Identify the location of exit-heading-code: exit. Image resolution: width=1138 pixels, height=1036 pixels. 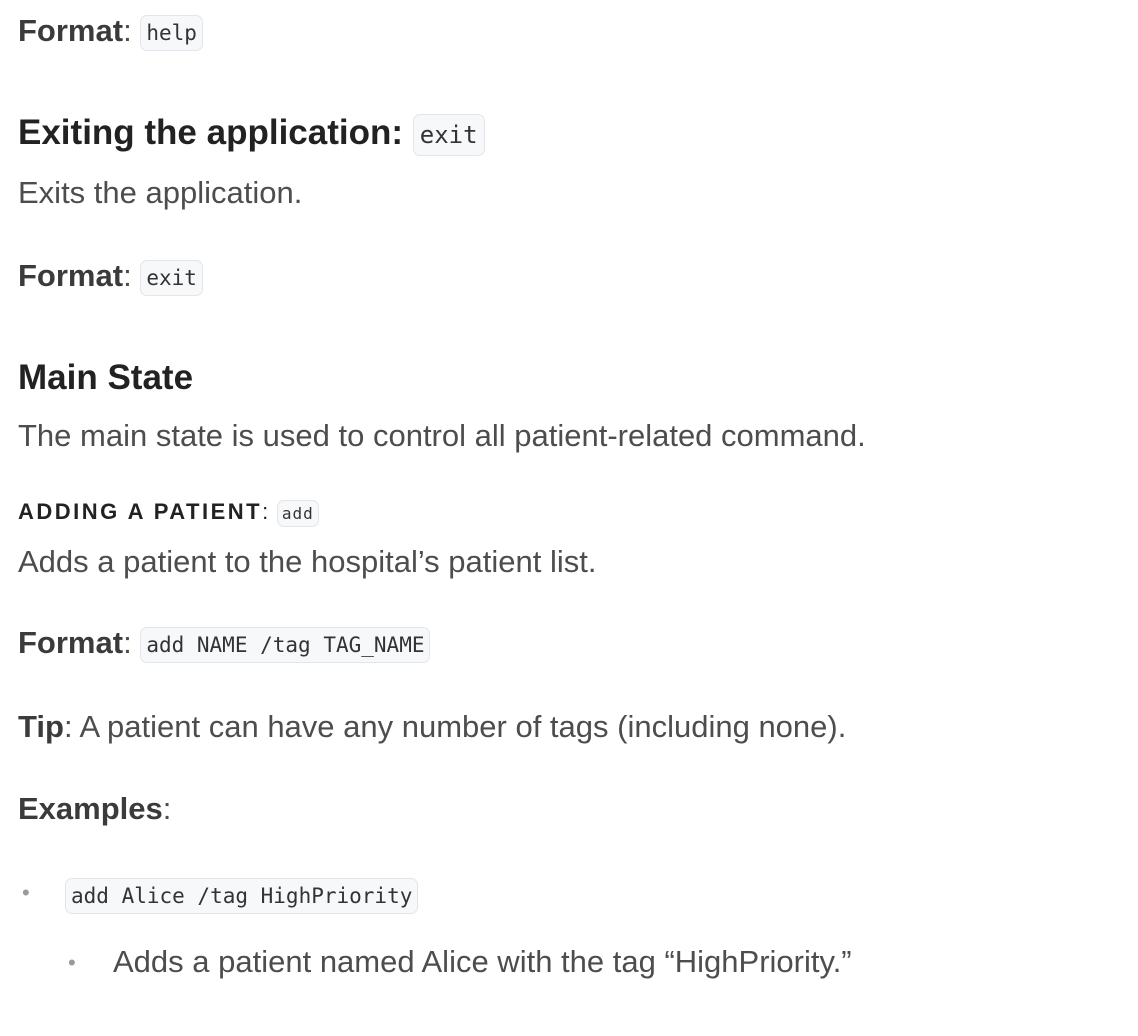
(448, 134).